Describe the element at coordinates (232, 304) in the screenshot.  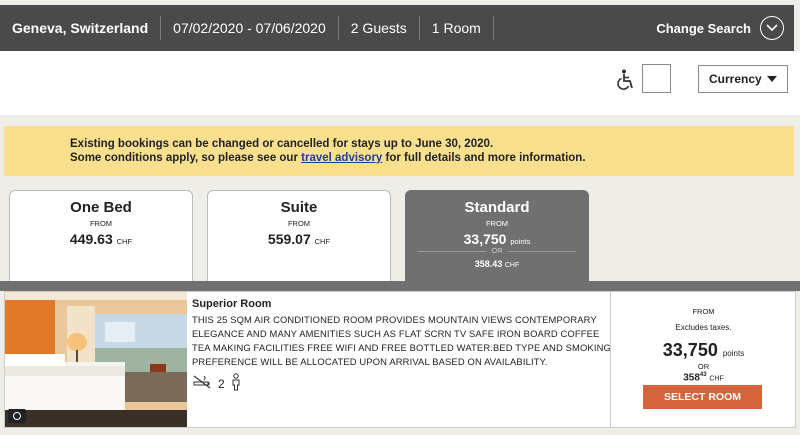
I see `room-title: Superior Room` at that location.